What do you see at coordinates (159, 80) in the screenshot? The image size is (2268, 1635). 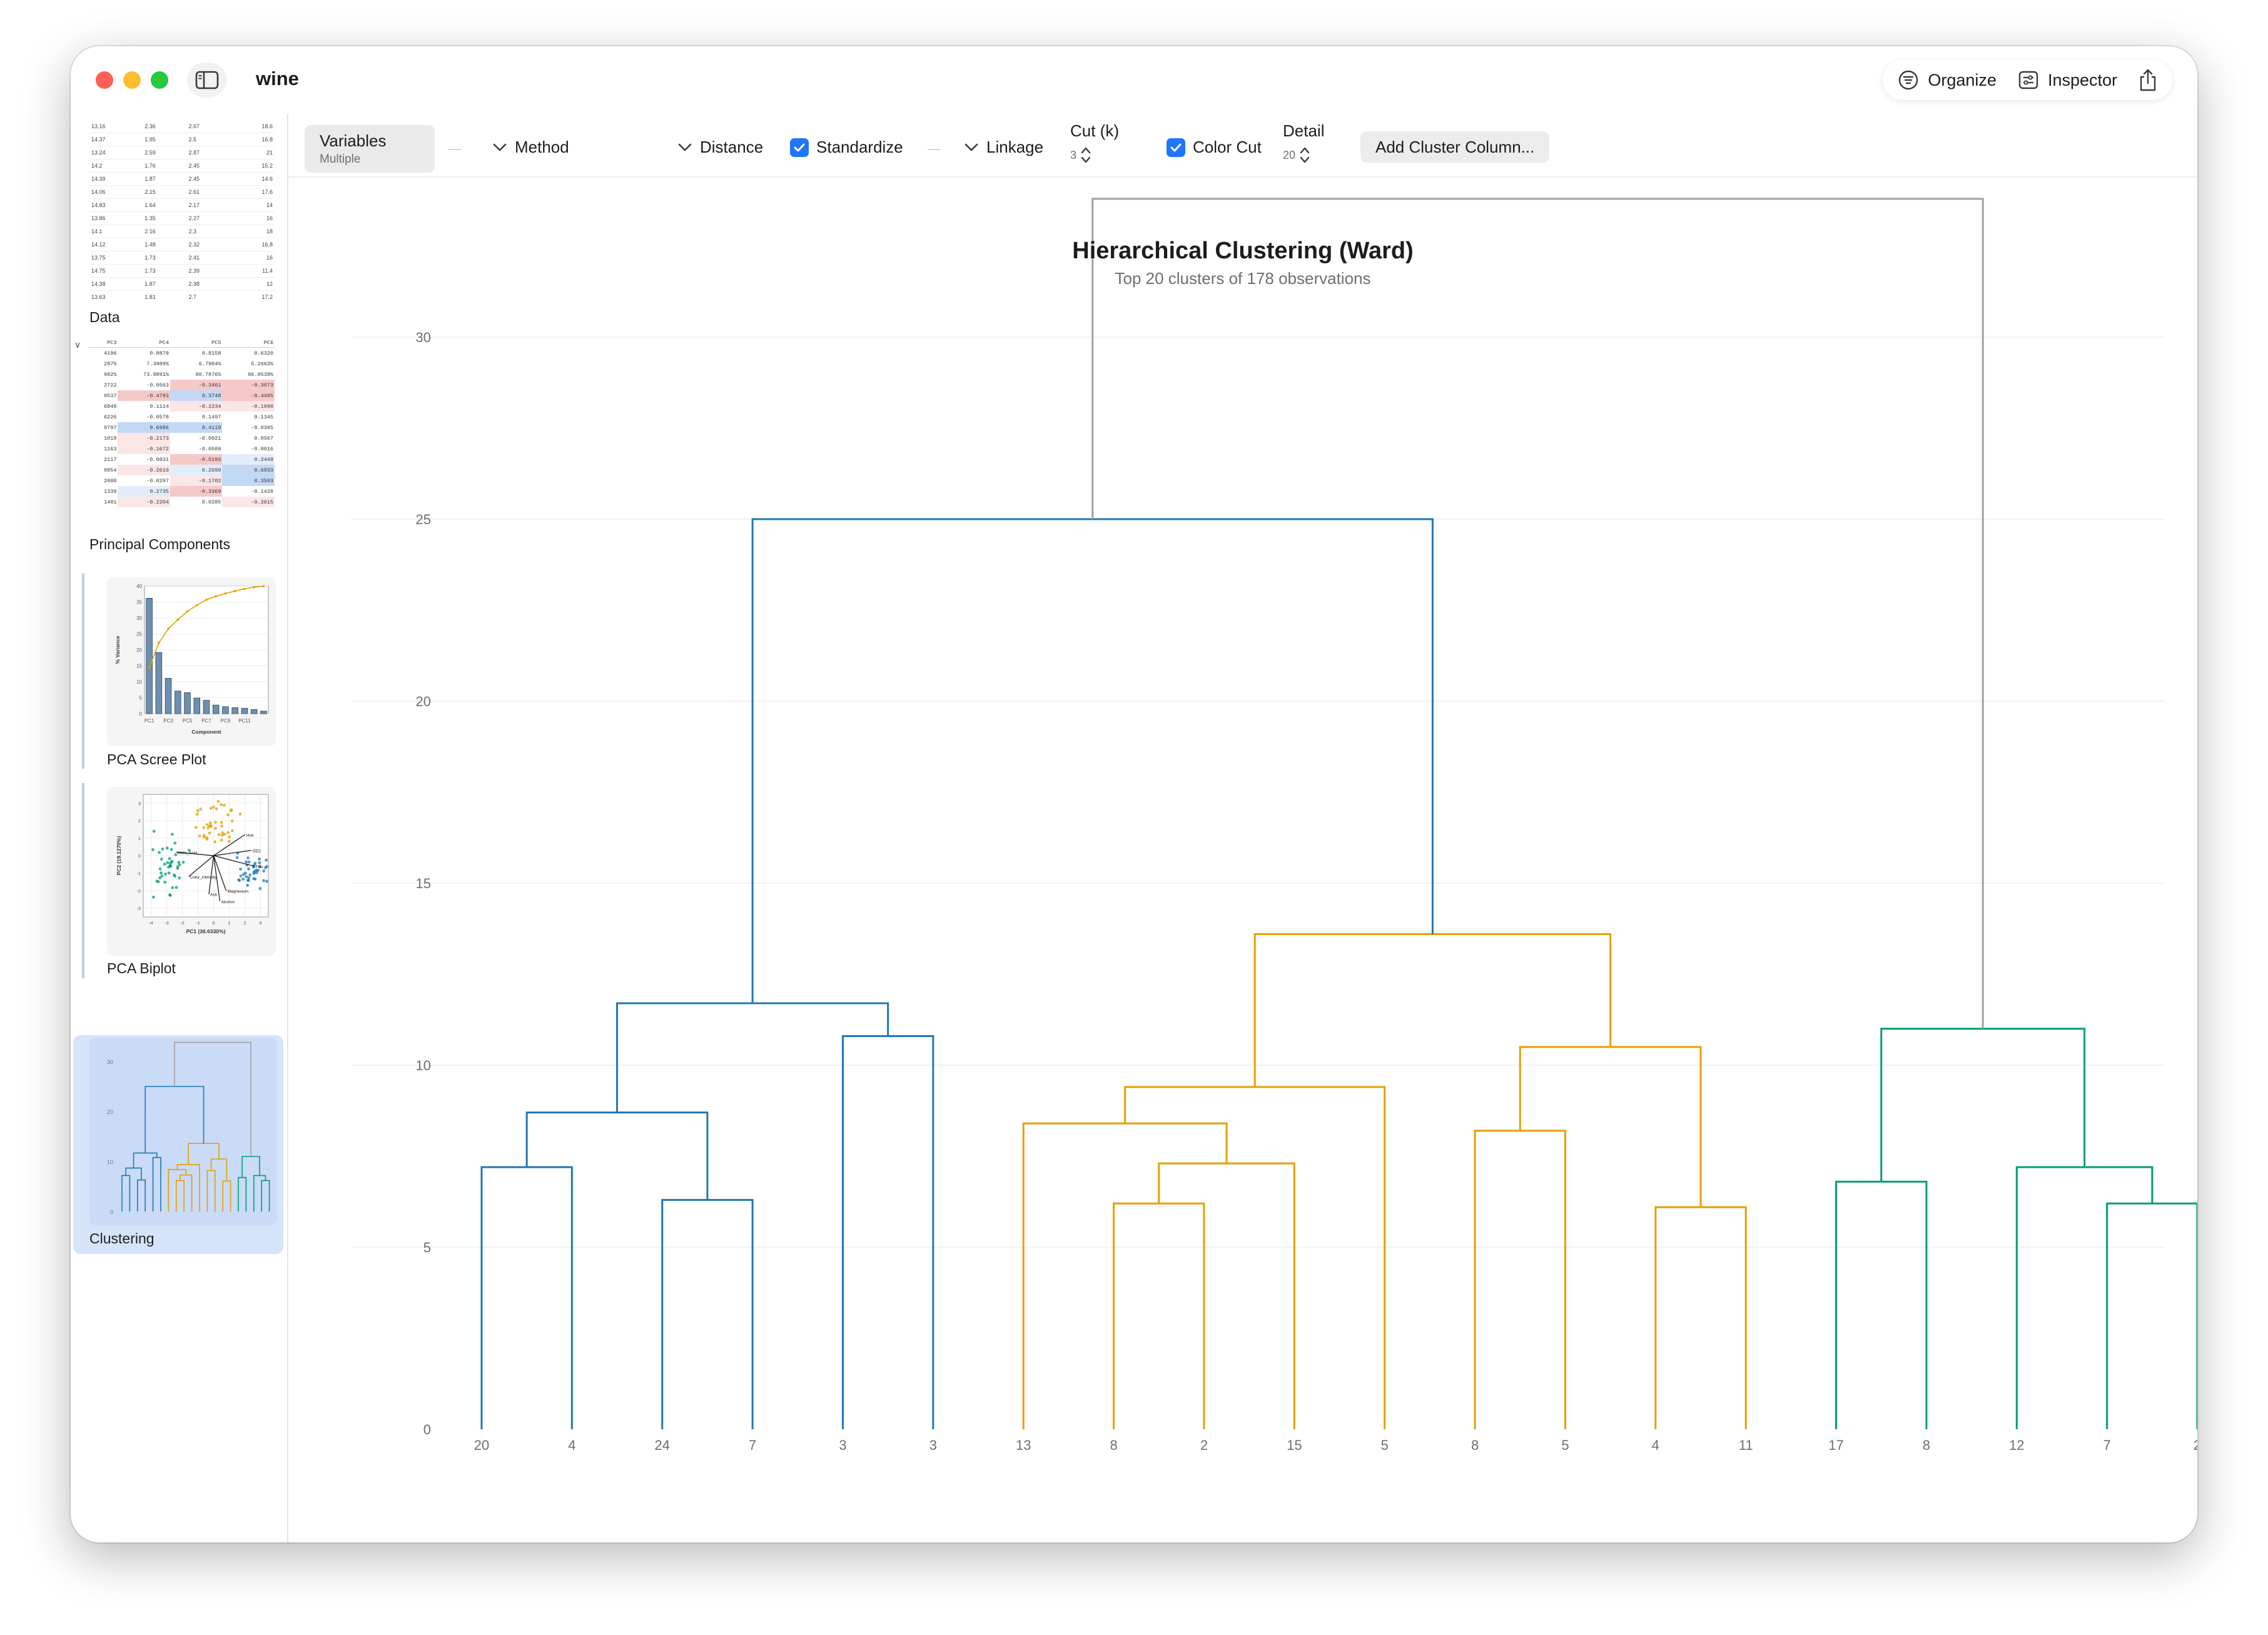 I see `zoom-window-button` at bounding box center [159, 80].